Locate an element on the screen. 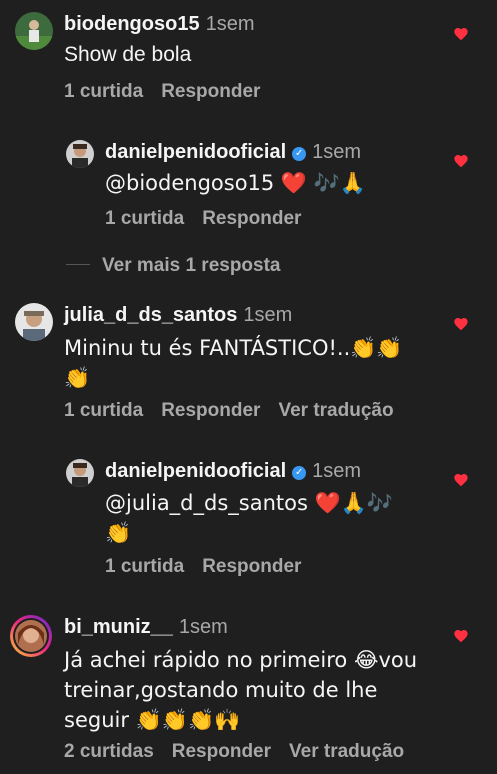 This screenshot has height=774, width=497. comment-text: Show de bola is located at coordinates (128, 54).